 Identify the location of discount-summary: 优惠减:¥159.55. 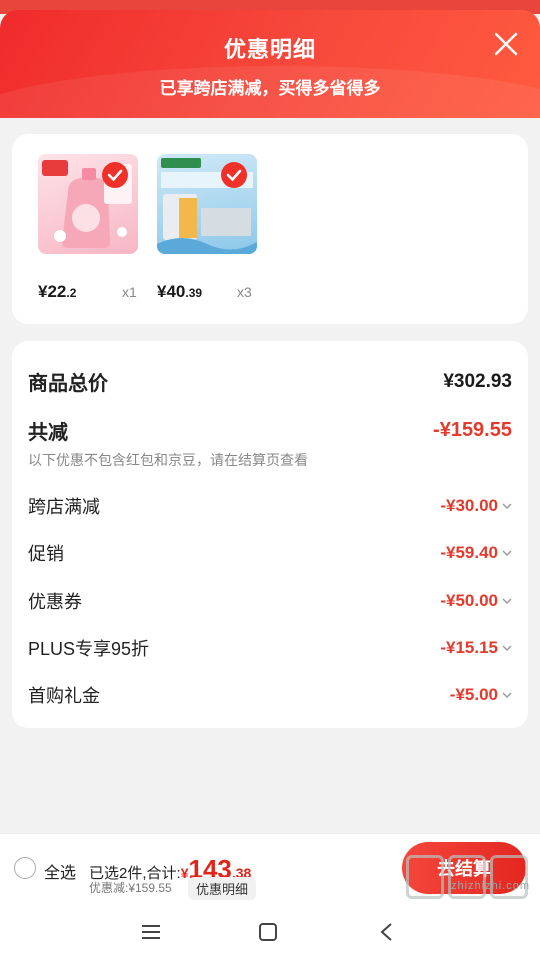
(130, 888).